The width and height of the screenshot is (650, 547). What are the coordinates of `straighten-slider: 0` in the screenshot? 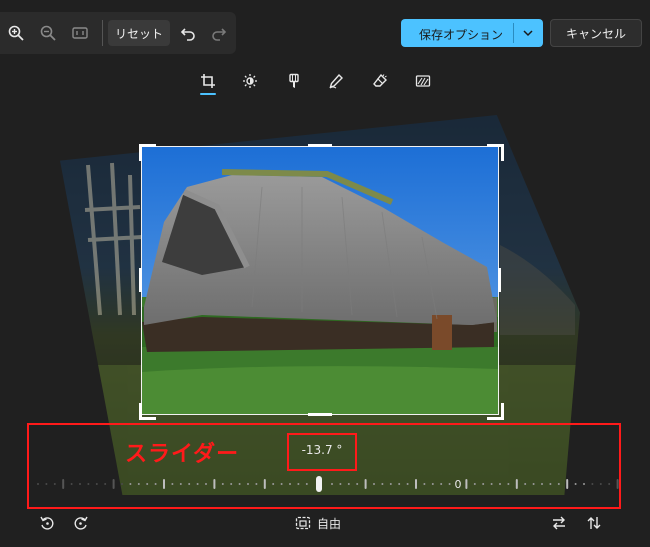 It's located at (325, 484).